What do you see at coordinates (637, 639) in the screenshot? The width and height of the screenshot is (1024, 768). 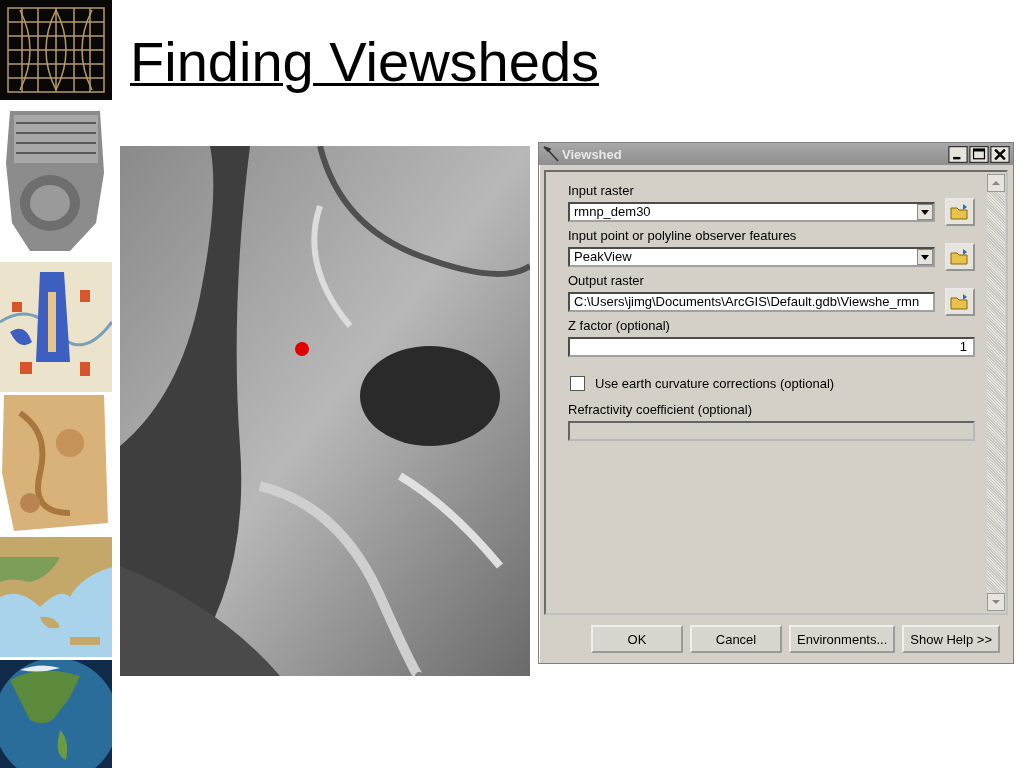 I see `dialog-button: OK` at bounding box center [637, 639].